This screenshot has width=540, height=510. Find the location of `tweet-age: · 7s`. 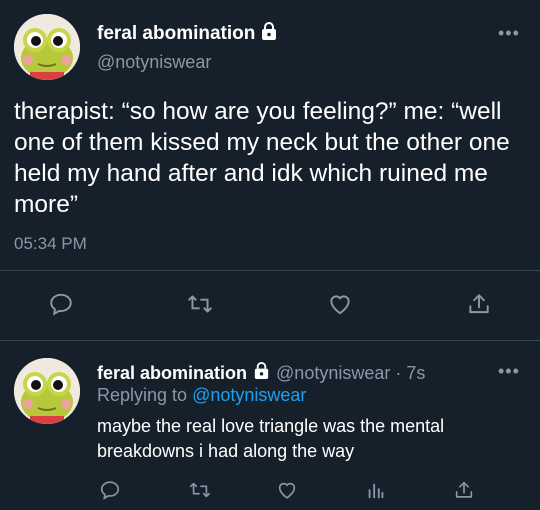

tweet-age: · 7s is located at coordinates (410, 373).